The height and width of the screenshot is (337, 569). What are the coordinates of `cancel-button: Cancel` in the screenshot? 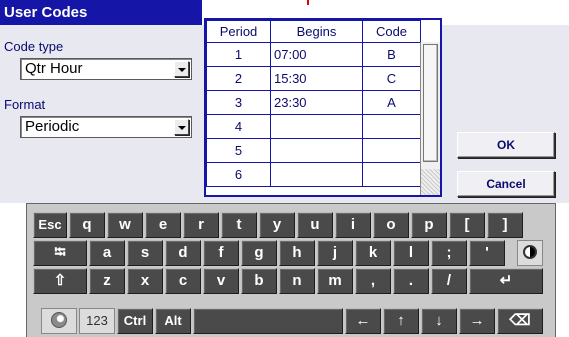 It's located at (506, 184).